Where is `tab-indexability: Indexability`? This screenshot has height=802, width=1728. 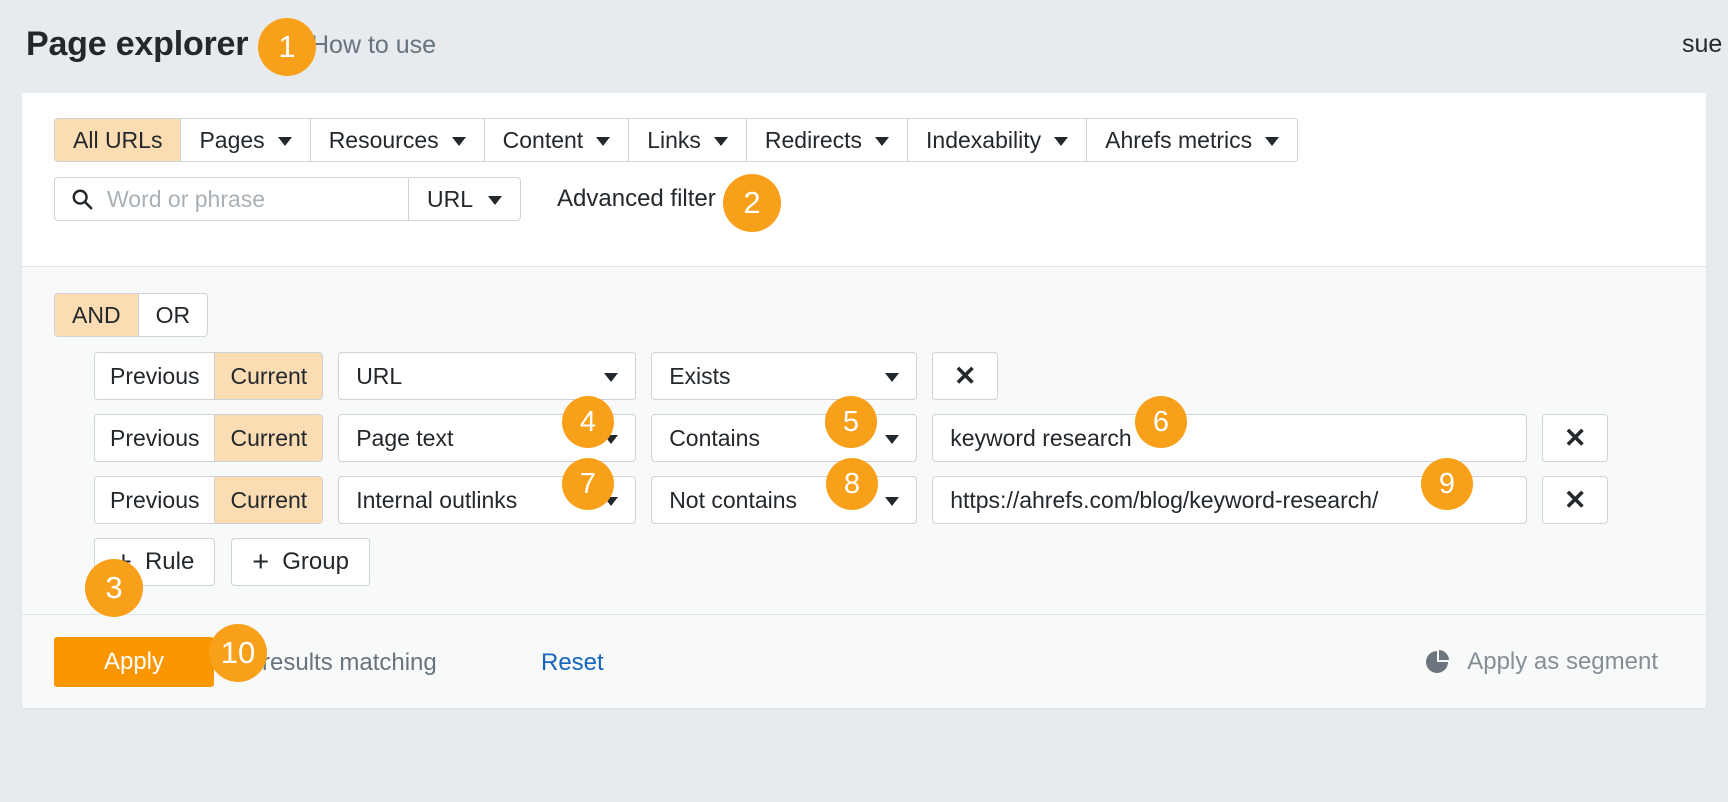 tab-indexability: Indexability is located at coordinates (998, 140).